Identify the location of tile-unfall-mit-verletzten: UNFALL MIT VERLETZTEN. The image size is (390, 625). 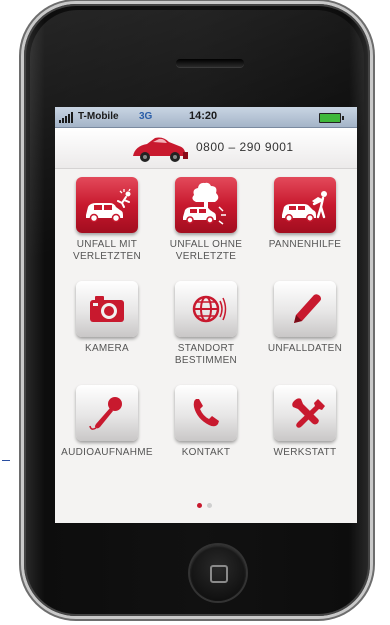
(107, 220).